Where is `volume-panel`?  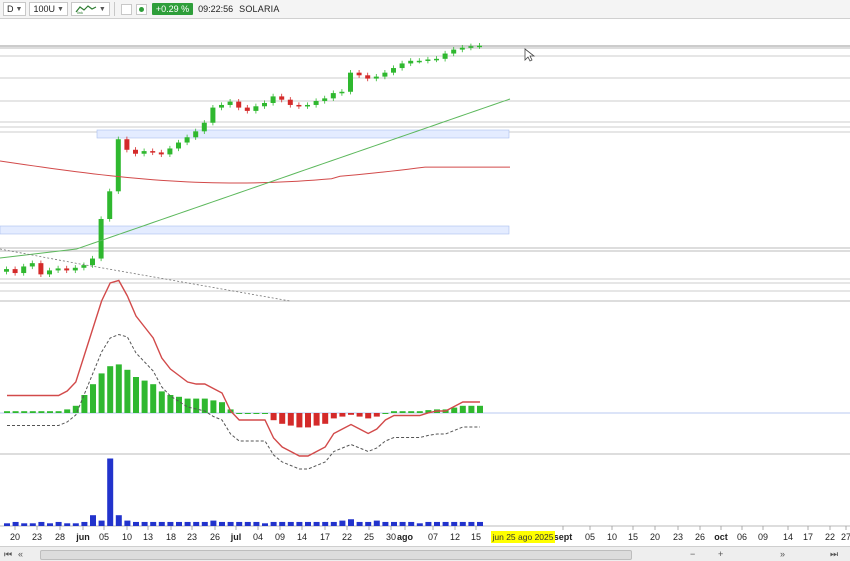 volume-panel is located at coordinates (243, 492).